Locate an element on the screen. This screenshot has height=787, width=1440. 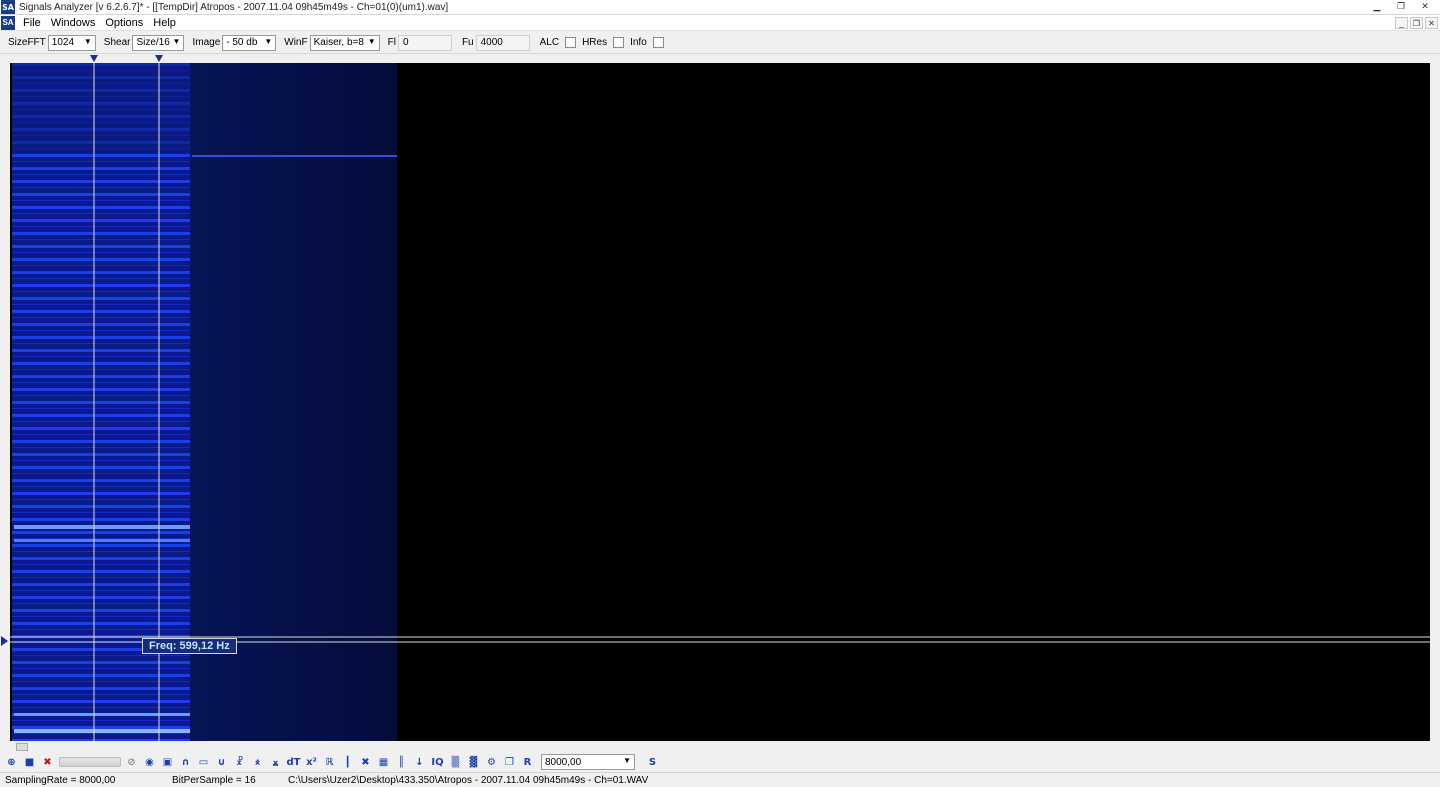
tree-icon: ☧ is located at coordinates (239, 762).